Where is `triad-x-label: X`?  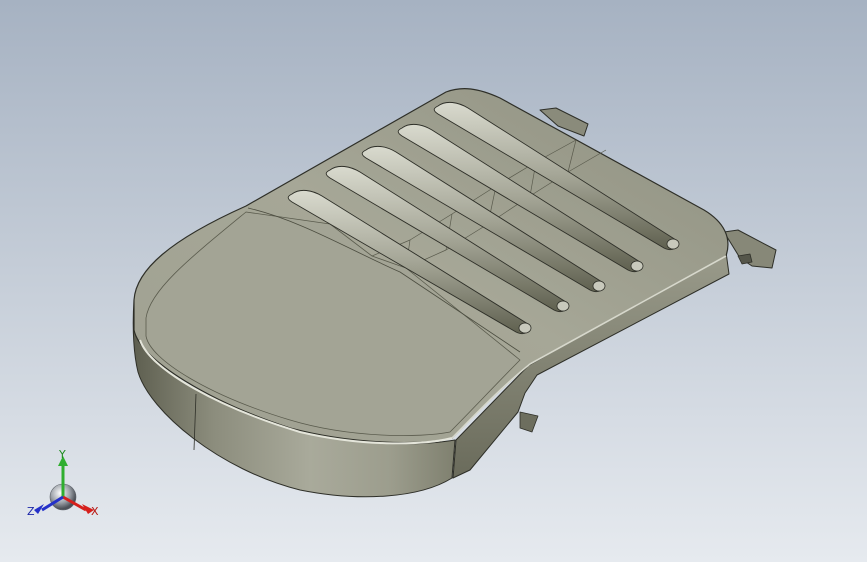 triad-x-label: X is located at coordinates (95, 511).